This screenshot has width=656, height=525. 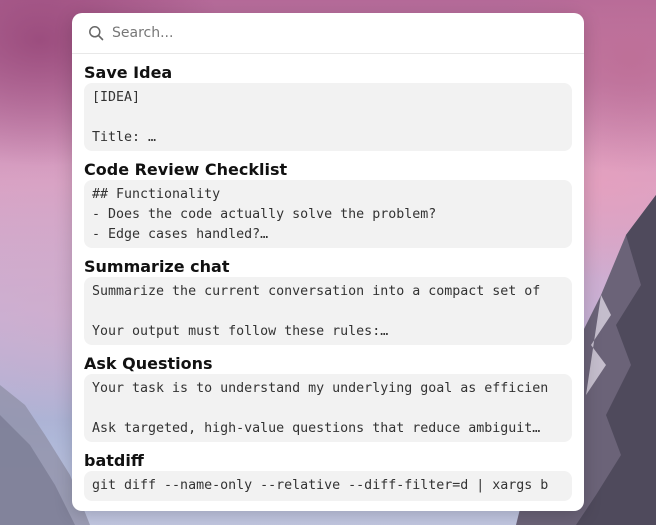 I want to click on search-bar, so click(x=328, y=33).